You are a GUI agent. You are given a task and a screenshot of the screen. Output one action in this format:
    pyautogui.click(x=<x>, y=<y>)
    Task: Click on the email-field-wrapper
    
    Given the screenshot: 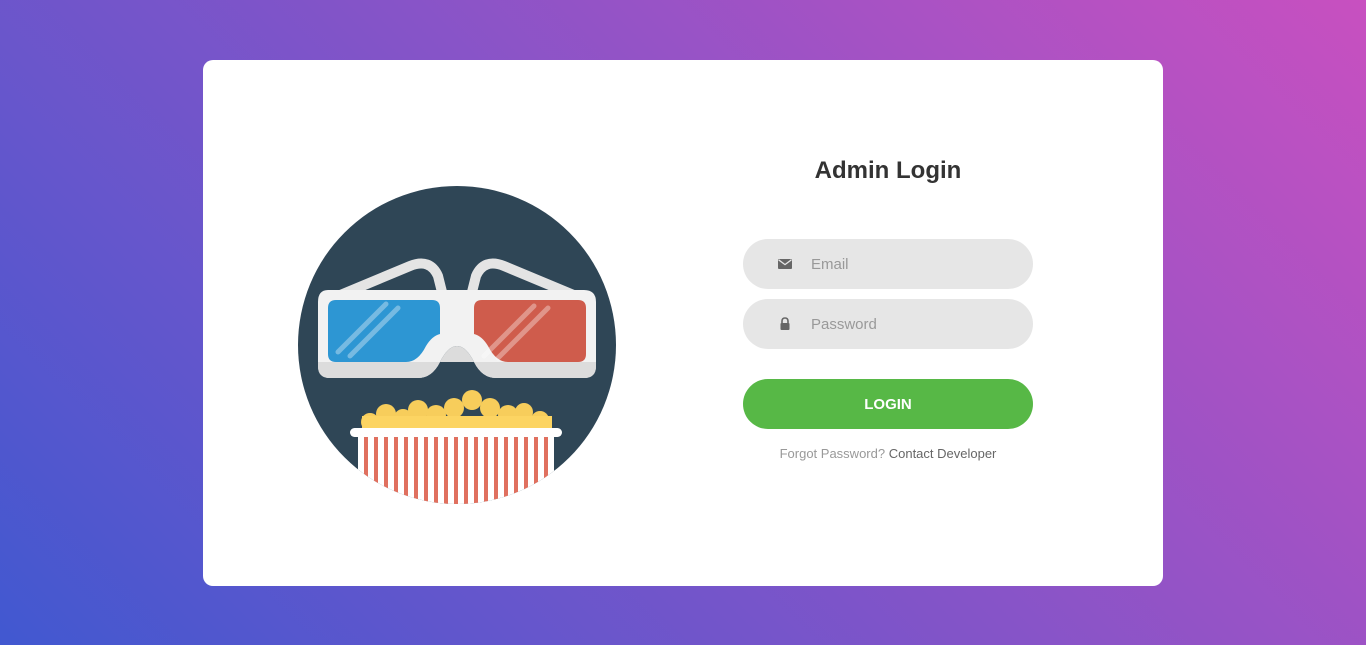 What is the action you would take?
    pyautogui.click(x=888, y=264)
    